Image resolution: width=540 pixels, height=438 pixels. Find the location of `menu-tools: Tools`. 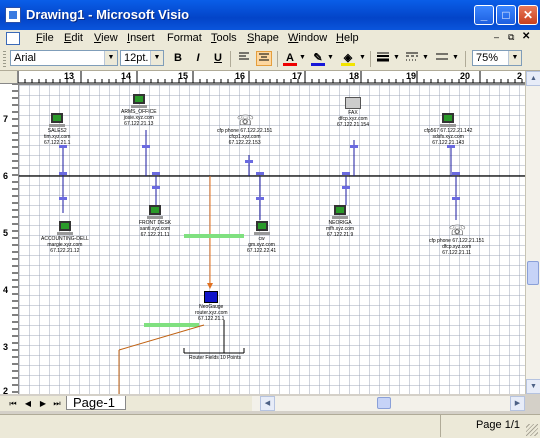

menu-tools: Tools is located at coordinates (224, 38).